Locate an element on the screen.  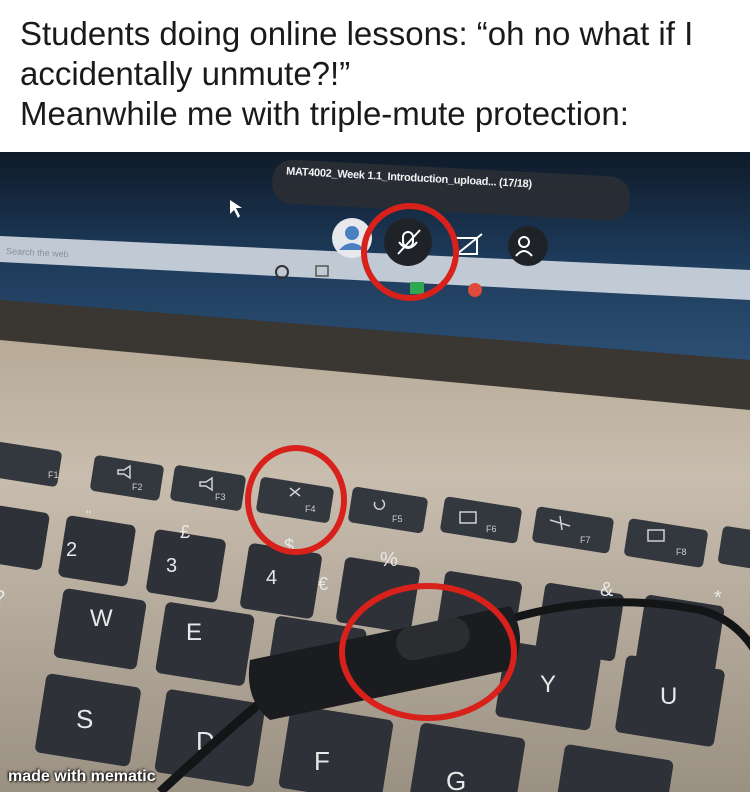
key-f: F is located at coordinates (322, 761).